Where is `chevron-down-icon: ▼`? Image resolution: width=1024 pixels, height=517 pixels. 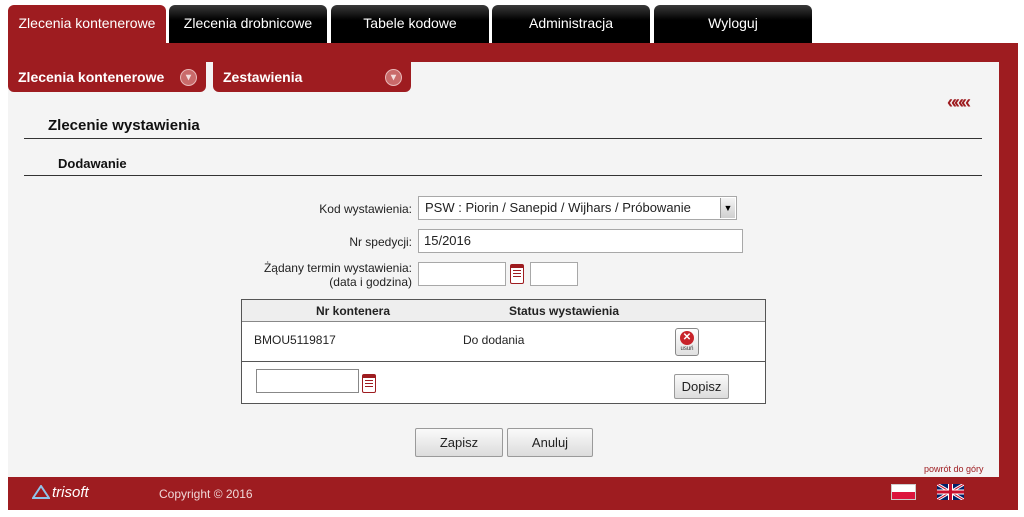 chevron-down-icon: ▼ is located at coordinates (727, 208).